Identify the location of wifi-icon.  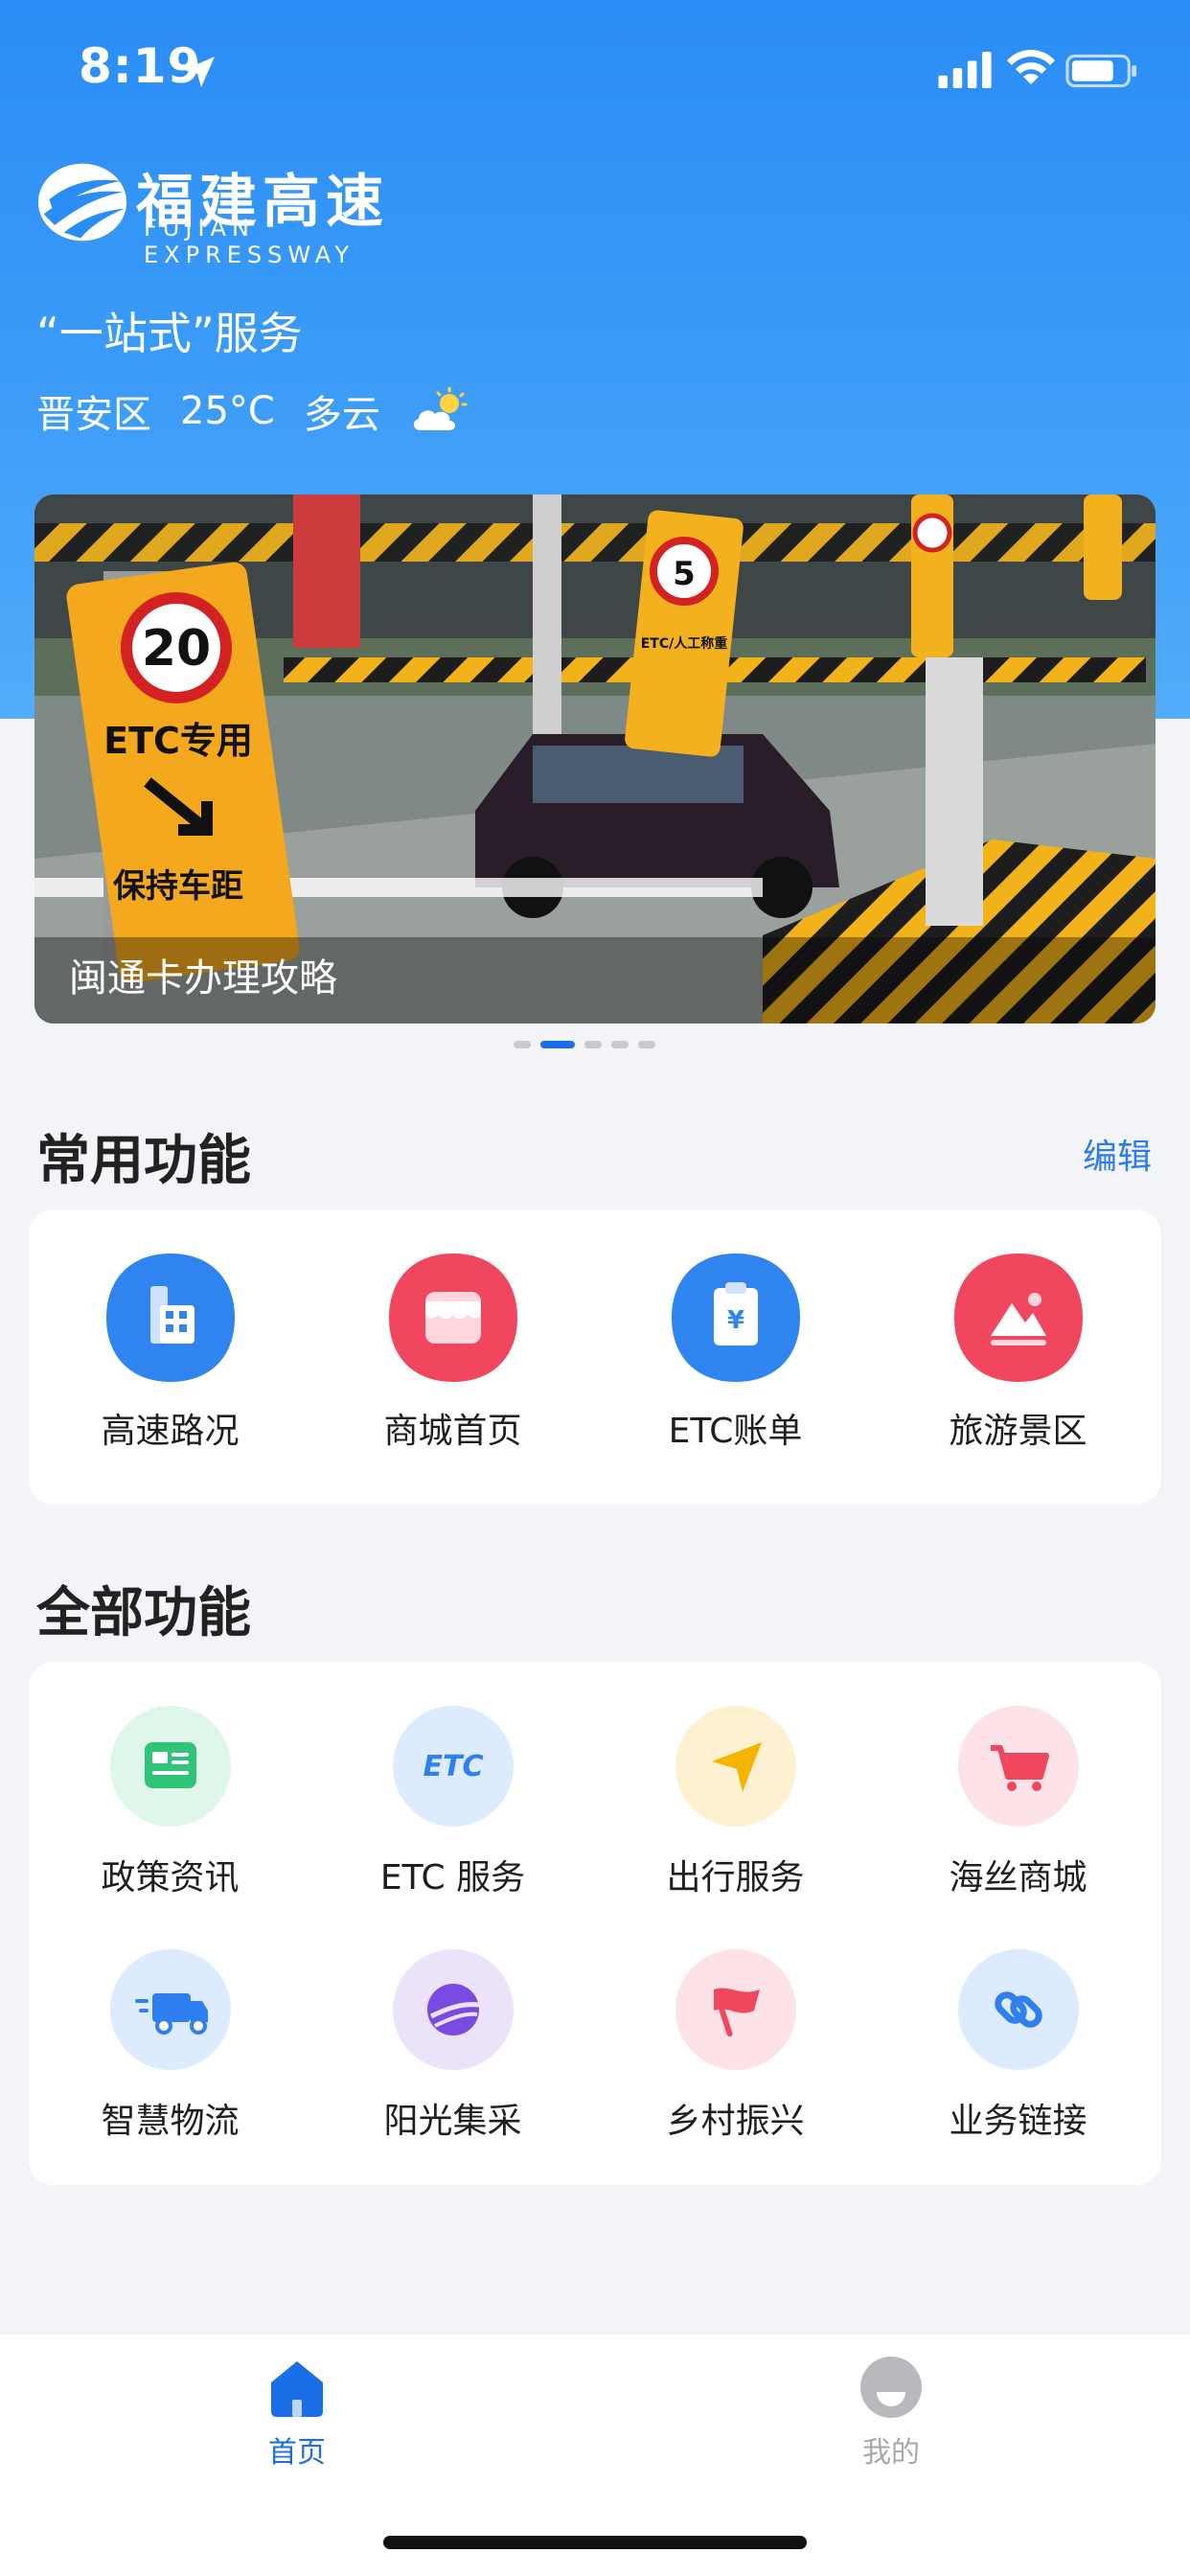
(1031, 67).